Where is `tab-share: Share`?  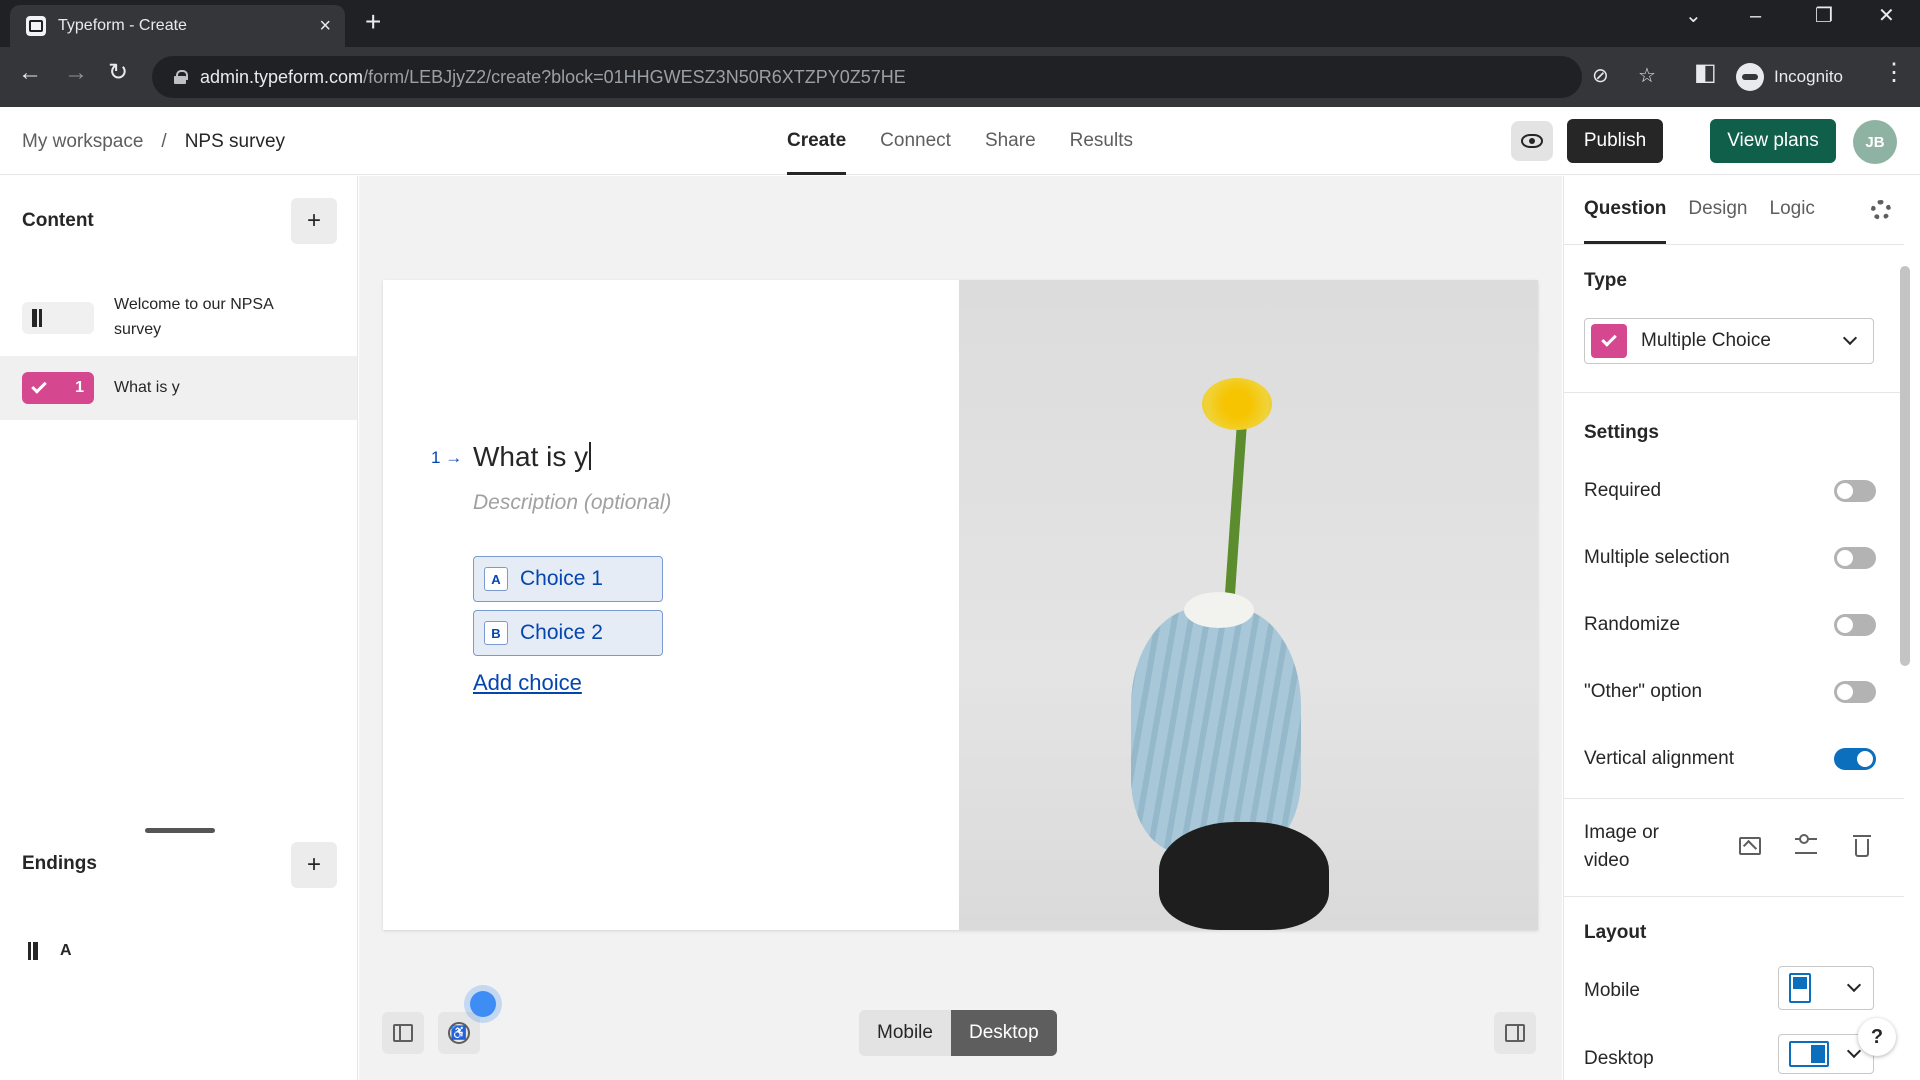
tab-share: Share is located at coordinates (1010, 141).